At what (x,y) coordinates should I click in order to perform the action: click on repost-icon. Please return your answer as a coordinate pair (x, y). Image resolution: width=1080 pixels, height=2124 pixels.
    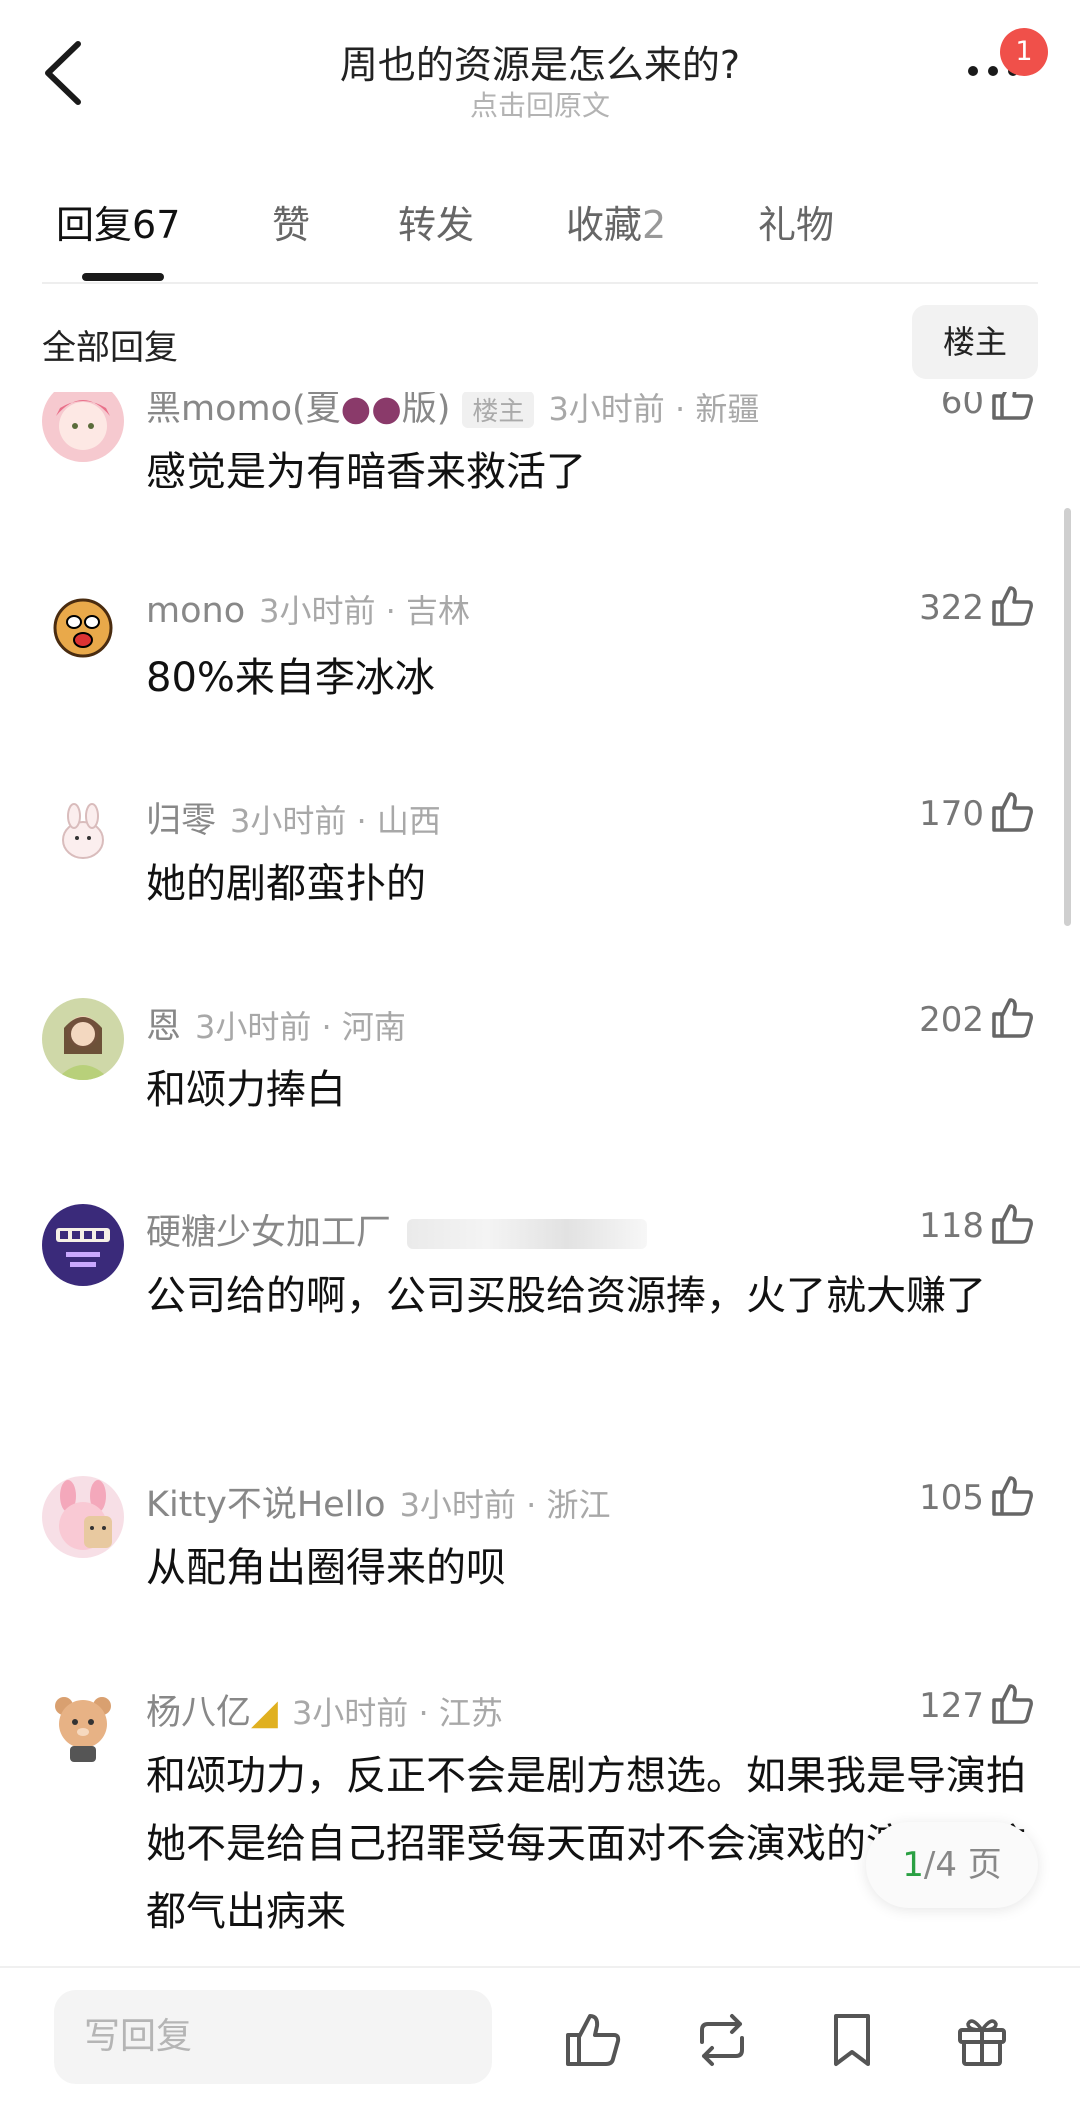
    Looking at the image, I should click on (722, 2040).